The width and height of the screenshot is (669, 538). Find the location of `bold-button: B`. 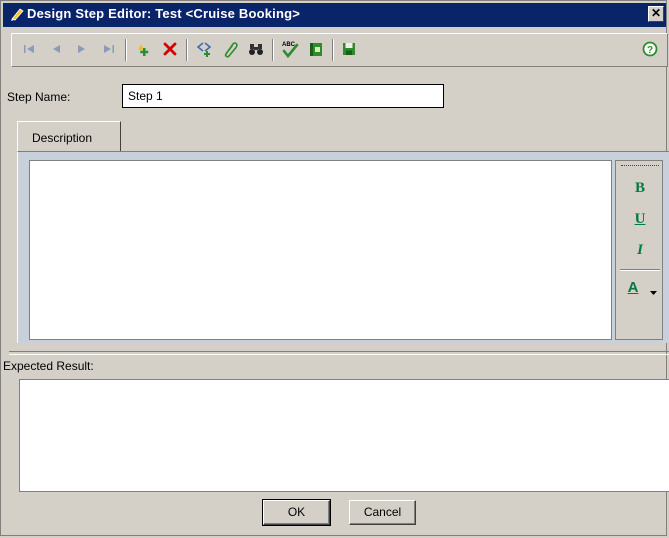

bold-button: B is located at coordinates (640, 188).